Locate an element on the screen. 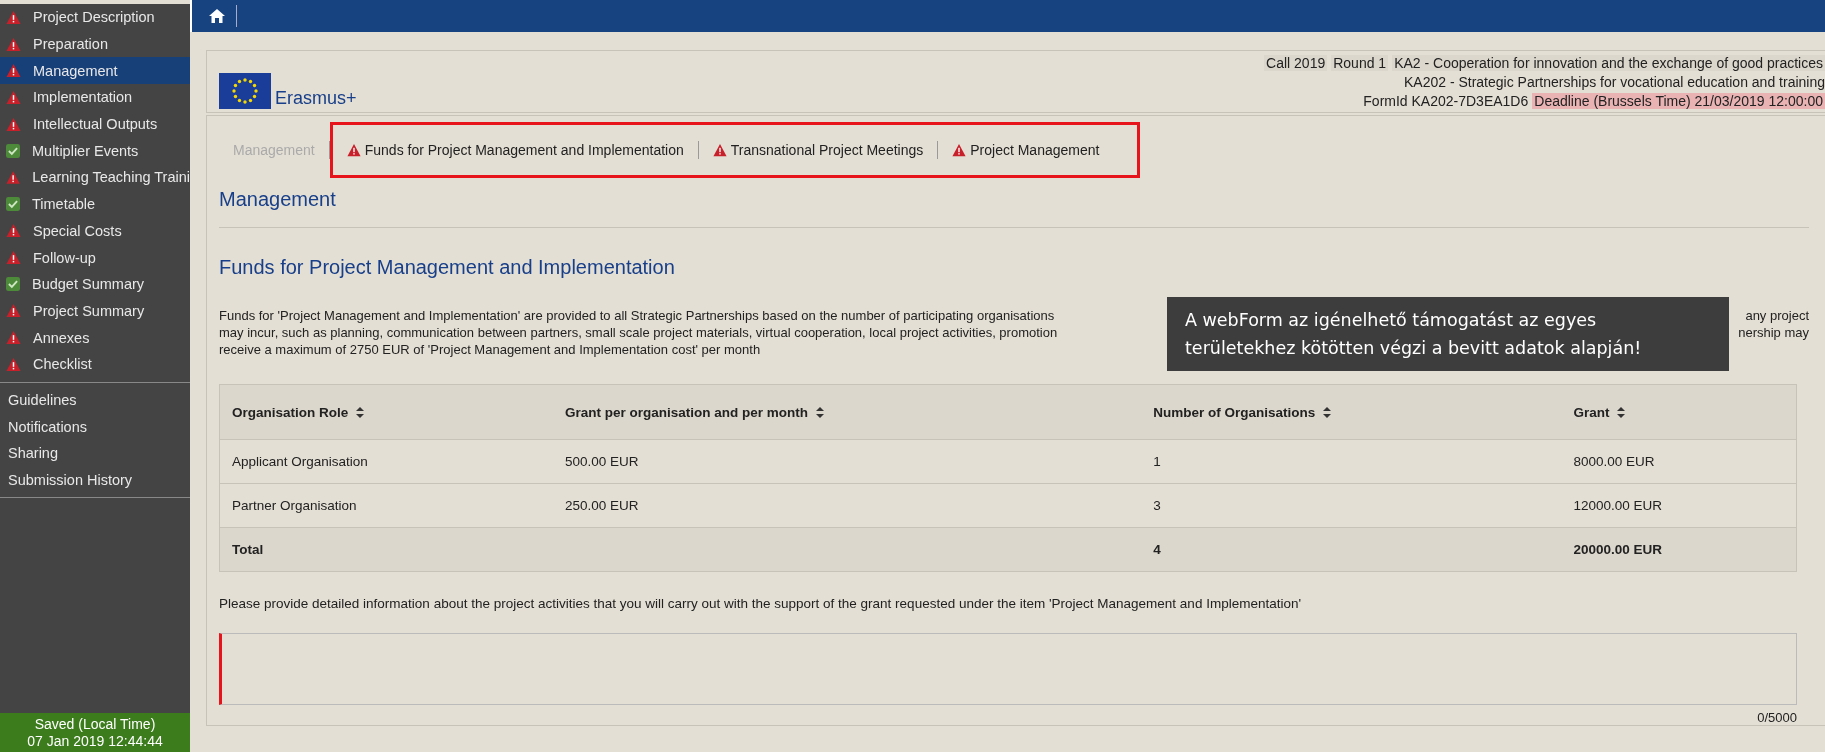 Image resolution: width=1825 pixels, height=752 pixels. table-cell: 20000.00 EUR is located at coordinates (1679, 549).